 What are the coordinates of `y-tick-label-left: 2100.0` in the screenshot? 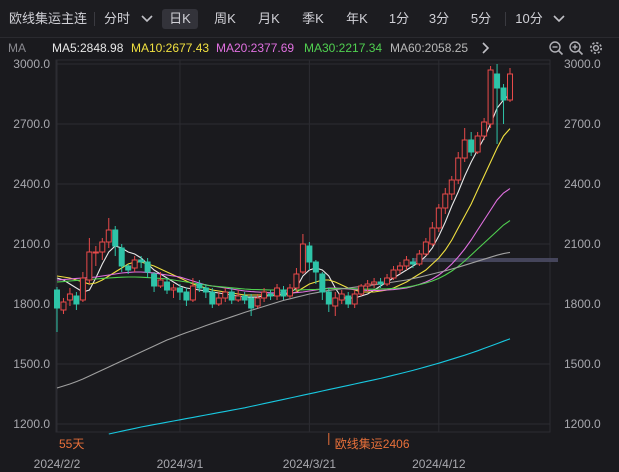 It's located at (31, 244).